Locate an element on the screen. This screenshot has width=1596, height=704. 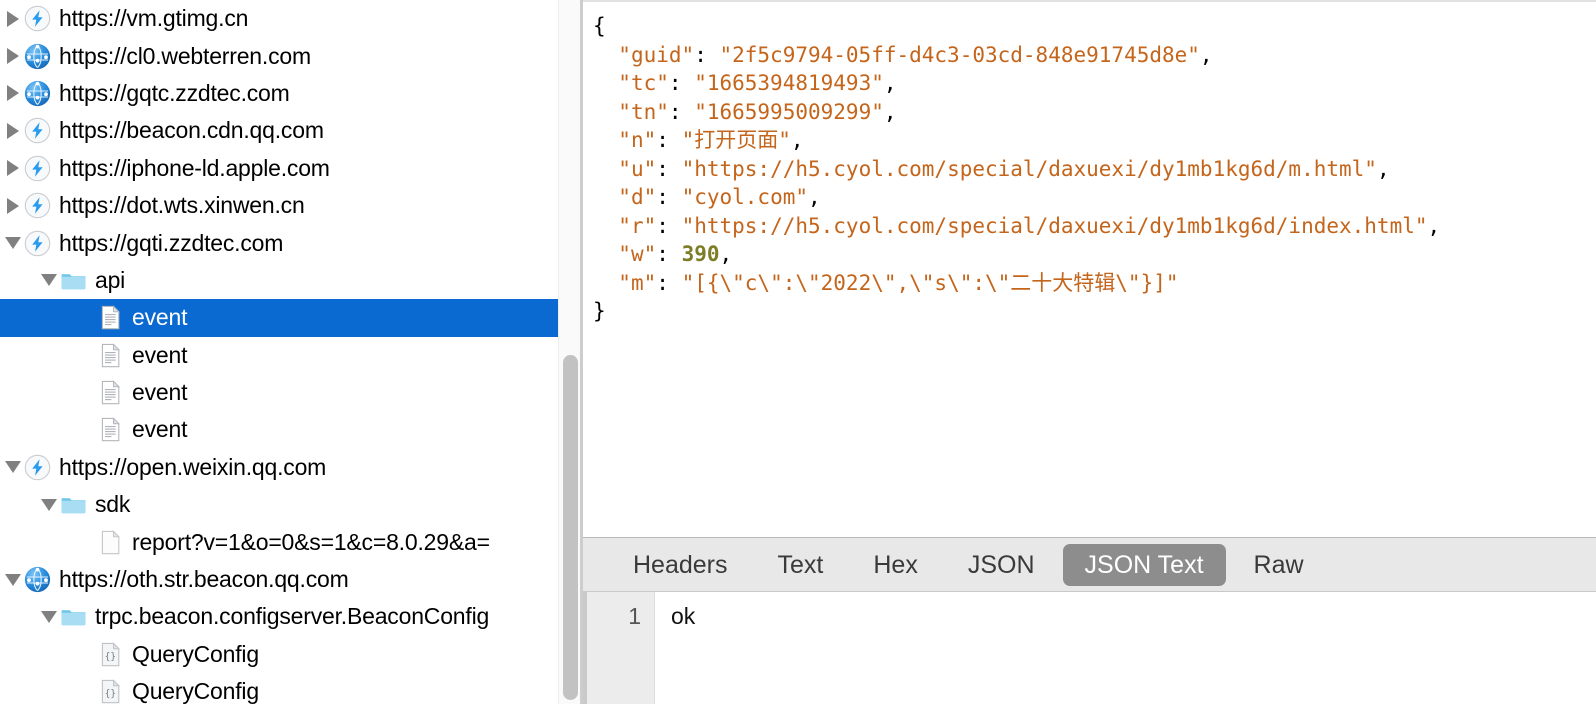
tab-json: JSON is located at coordinates (1001, 565).